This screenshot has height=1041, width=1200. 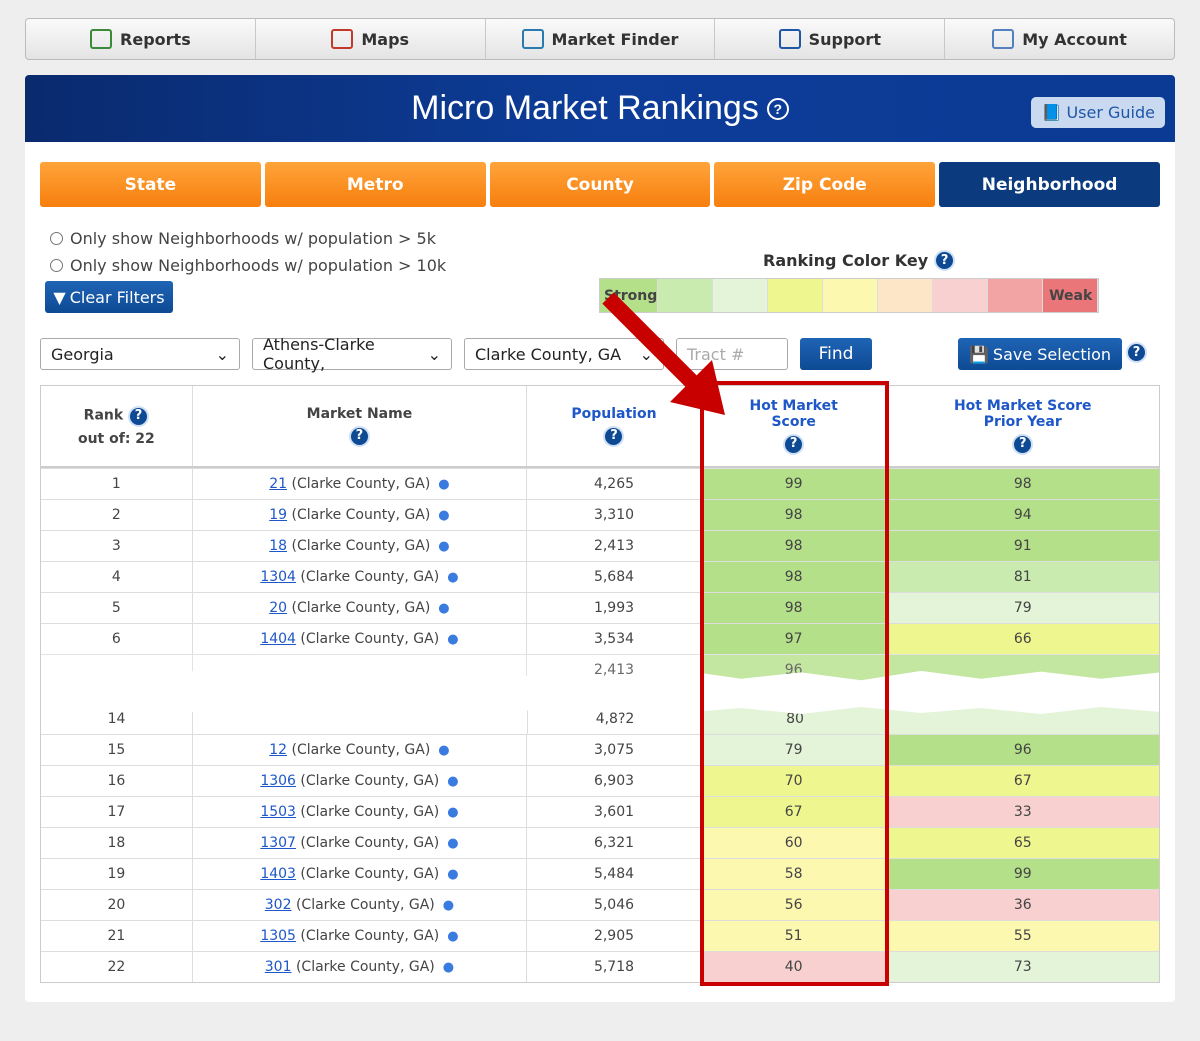 I want to click on nav-maps: Maps, so click(x=371, y=39).